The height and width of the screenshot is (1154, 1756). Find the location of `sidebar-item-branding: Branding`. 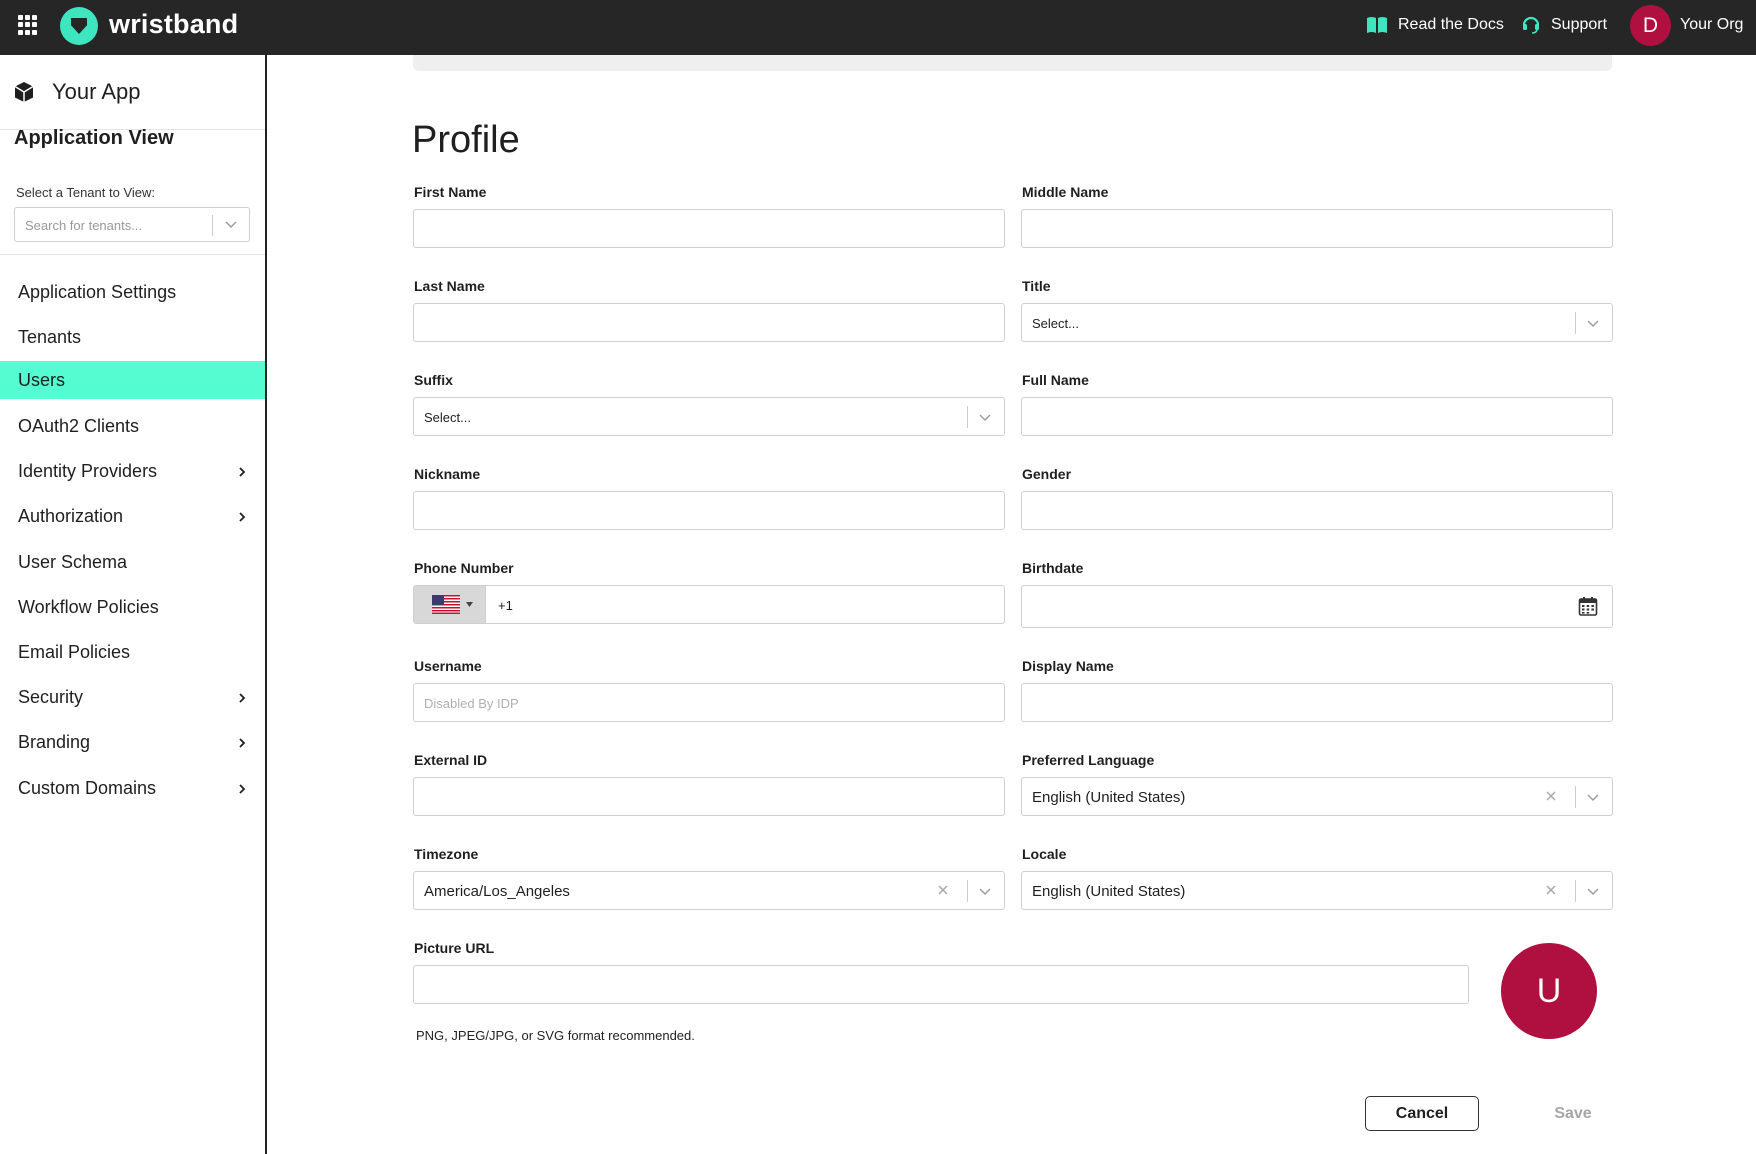

sidebar-item-branding: Branding is located at coordinates (132, 742).